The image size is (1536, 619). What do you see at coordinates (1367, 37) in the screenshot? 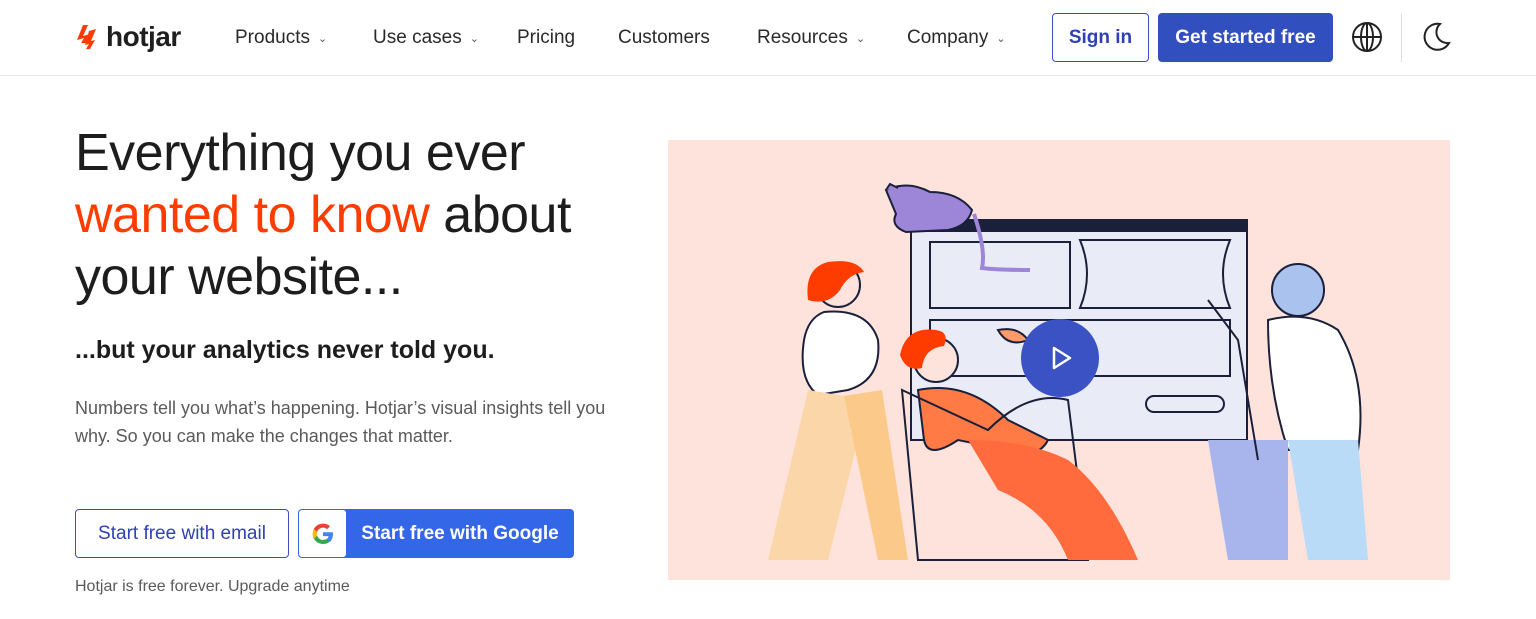
I see `globe-icon` at bounding box center [1367, 37].